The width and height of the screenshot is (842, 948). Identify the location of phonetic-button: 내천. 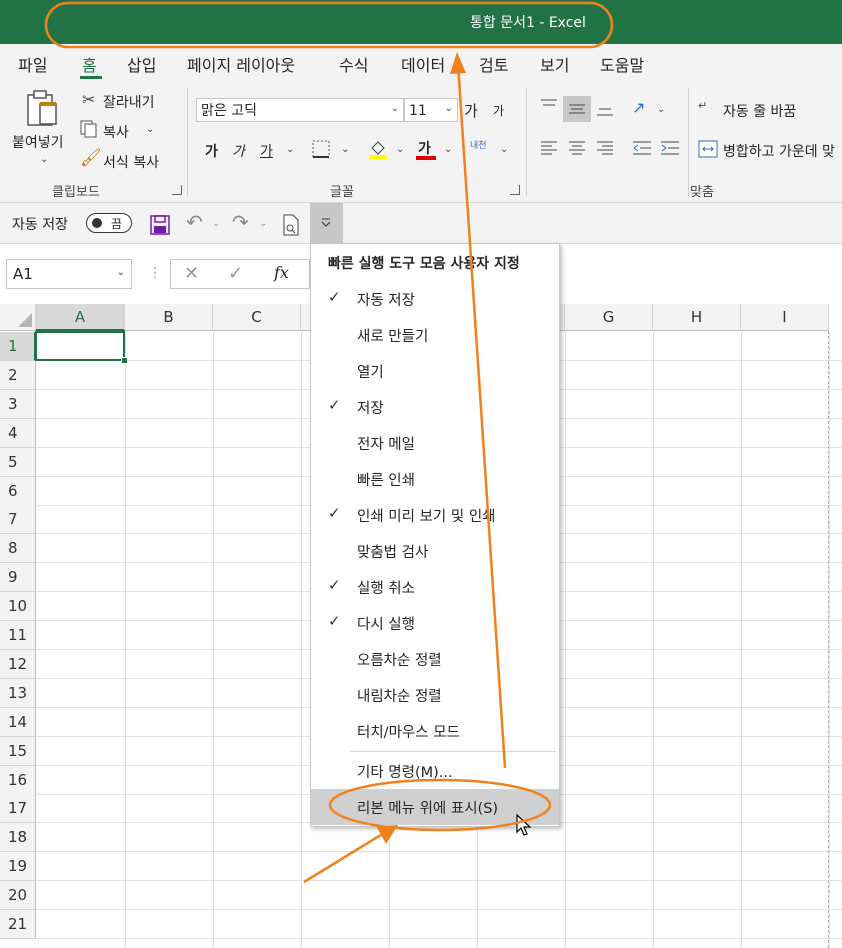
(478, 144).